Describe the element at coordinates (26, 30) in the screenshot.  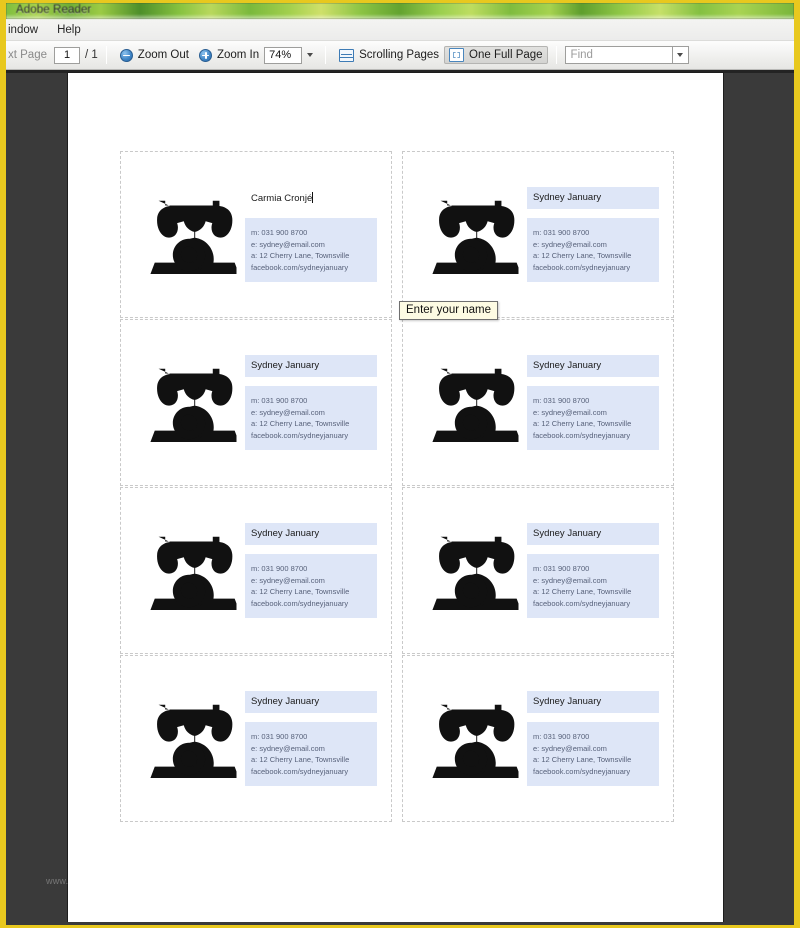
I see `menu-window: indow` at that location.